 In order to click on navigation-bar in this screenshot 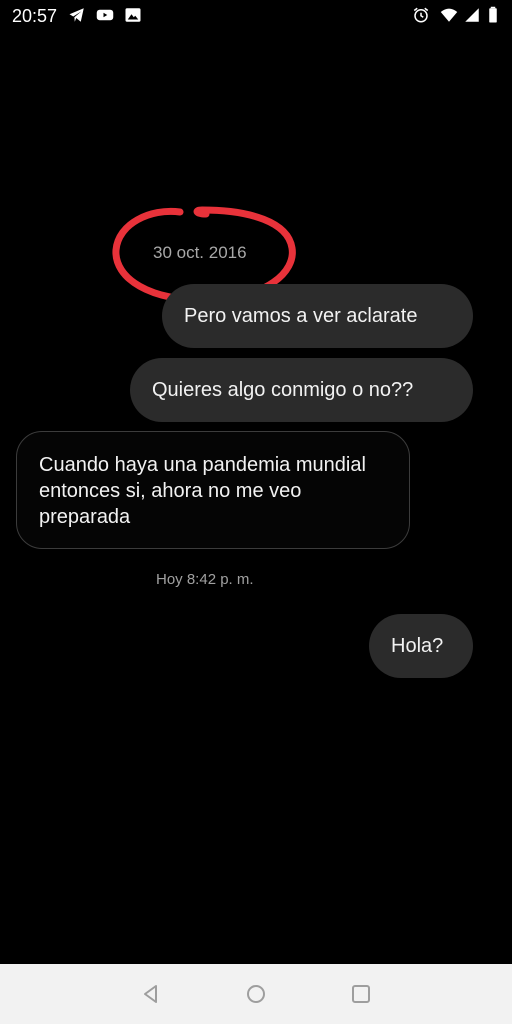, I will do `click(256, 994)`.